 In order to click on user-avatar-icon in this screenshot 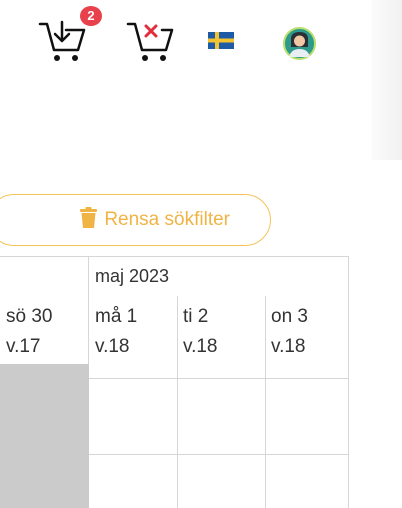, I will do `click(299, 43)`.